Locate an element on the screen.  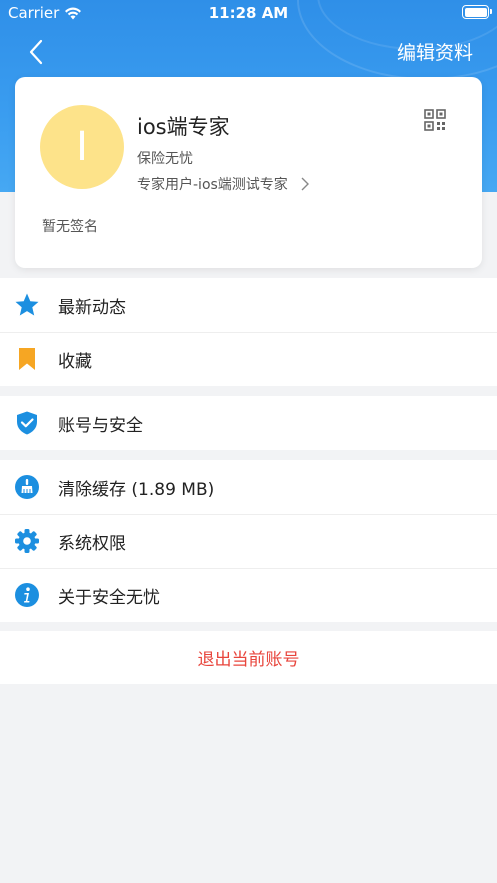
menu-item-label: 收藏 is located at coordinates (75, 362).